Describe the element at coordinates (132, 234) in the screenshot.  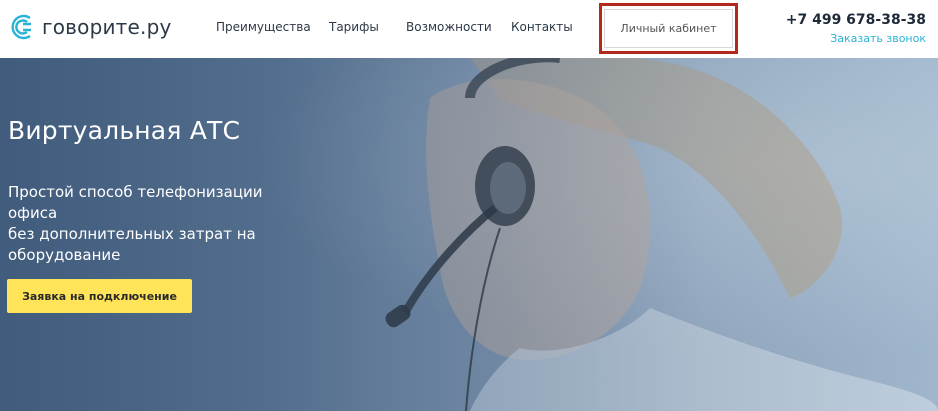
I see `hero-subtitle-line: без дополнительных затрат на` at that location.